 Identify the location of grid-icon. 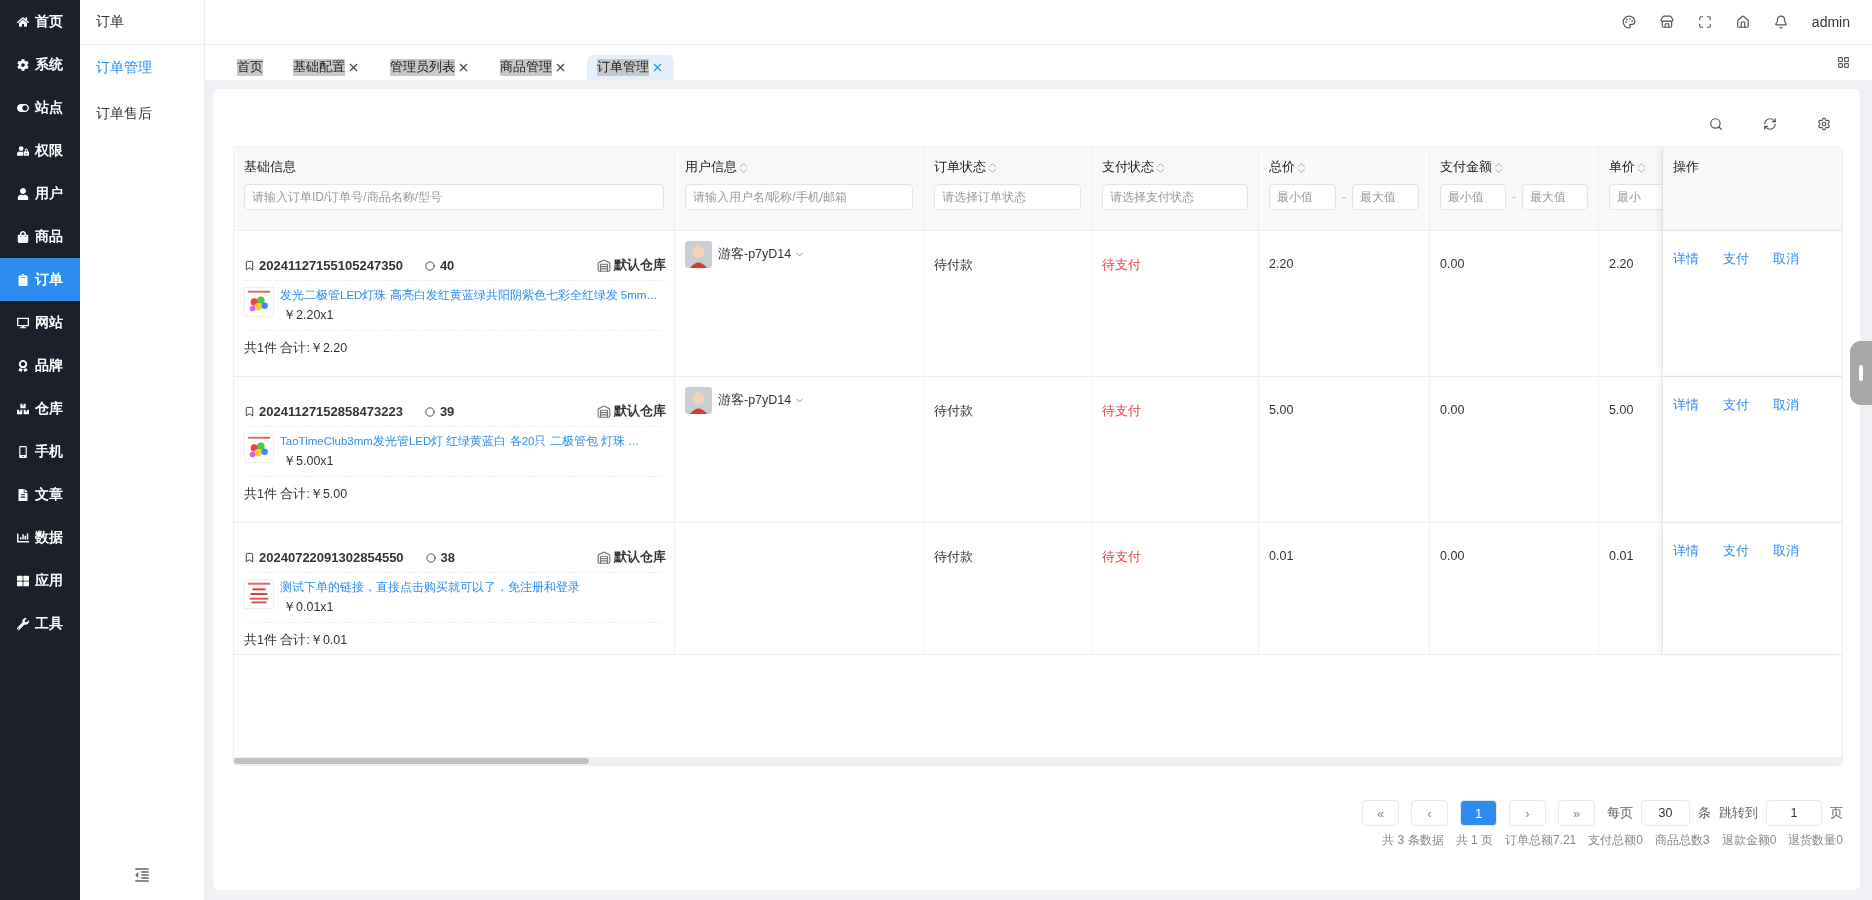
(1843, 62).